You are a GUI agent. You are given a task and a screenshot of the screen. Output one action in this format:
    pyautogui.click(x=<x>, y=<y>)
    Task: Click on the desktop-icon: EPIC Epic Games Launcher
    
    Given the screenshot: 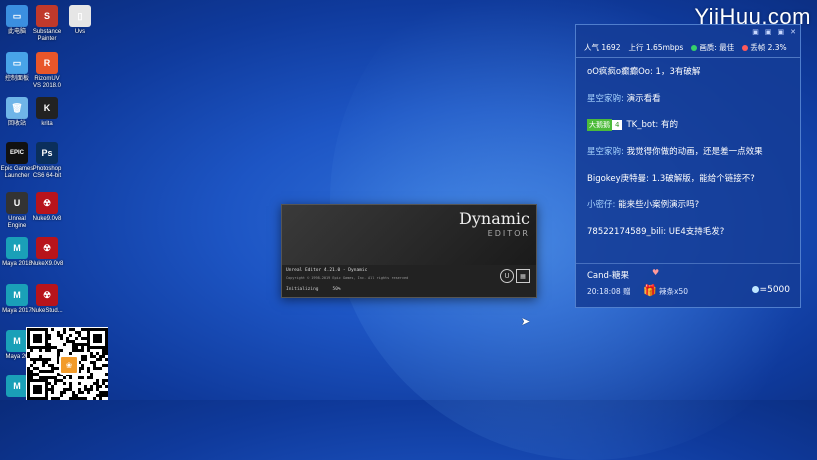 What is the action you would take?
    pyautogui.click(x=17, y=161)
    